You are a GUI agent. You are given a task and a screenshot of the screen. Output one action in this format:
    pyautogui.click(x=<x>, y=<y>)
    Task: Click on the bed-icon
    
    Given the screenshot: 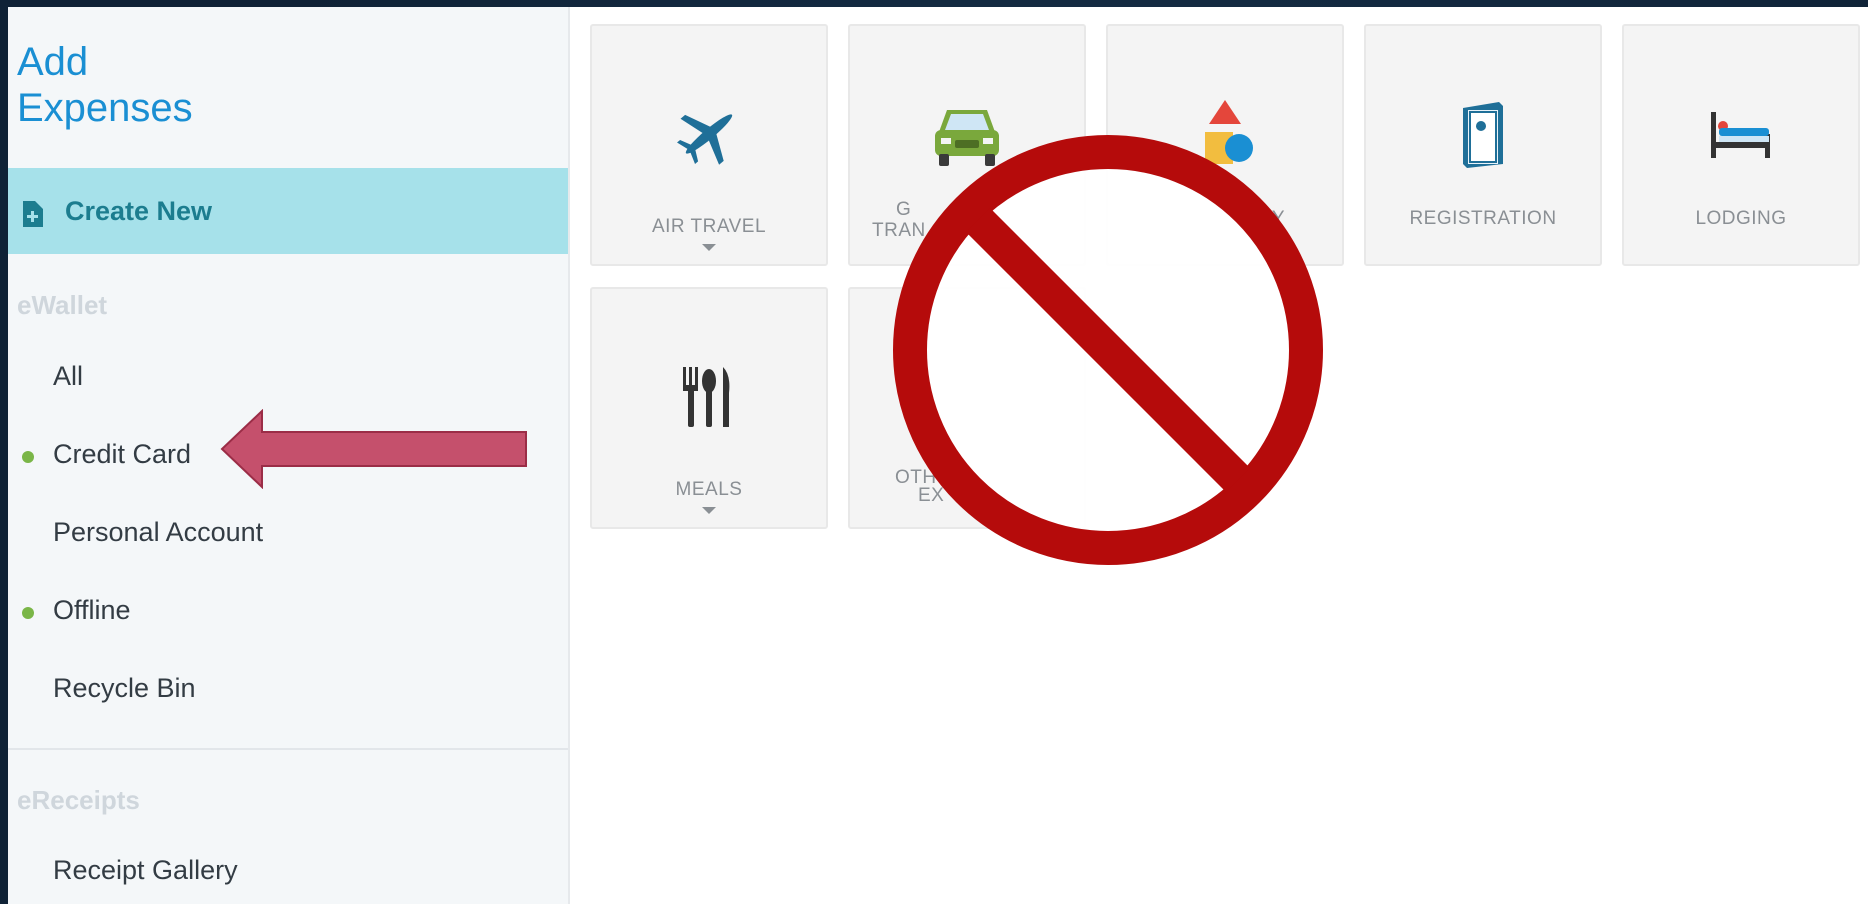 What is the action you would take?
    pyautogui.click(x=1740, y=135)
    